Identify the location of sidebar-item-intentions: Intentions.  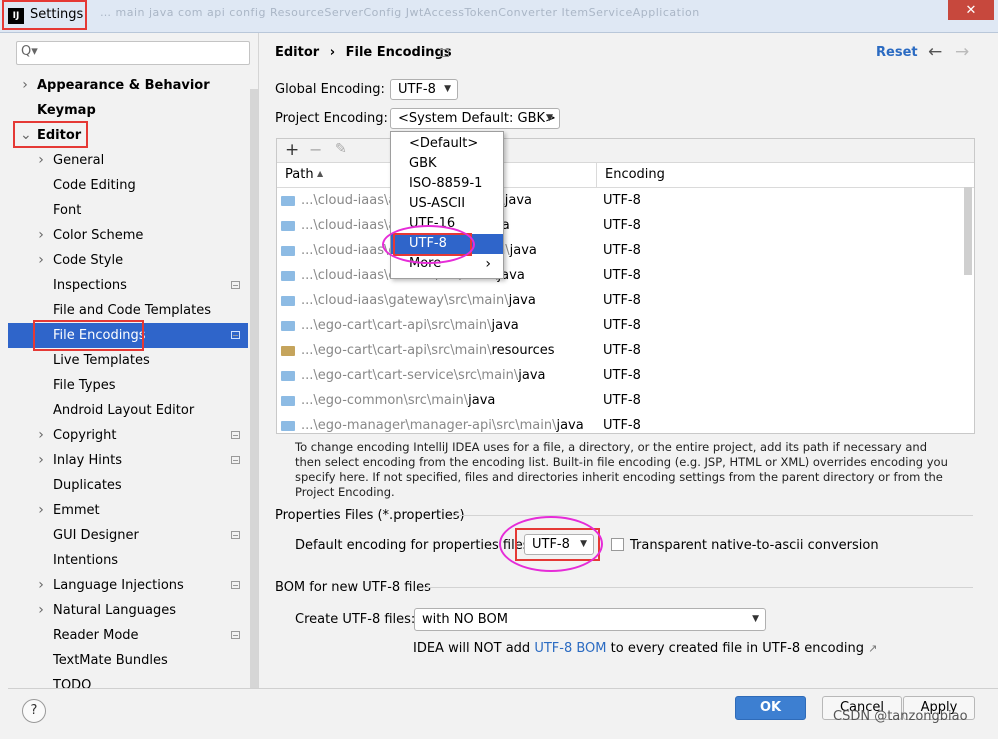
(128, 560).